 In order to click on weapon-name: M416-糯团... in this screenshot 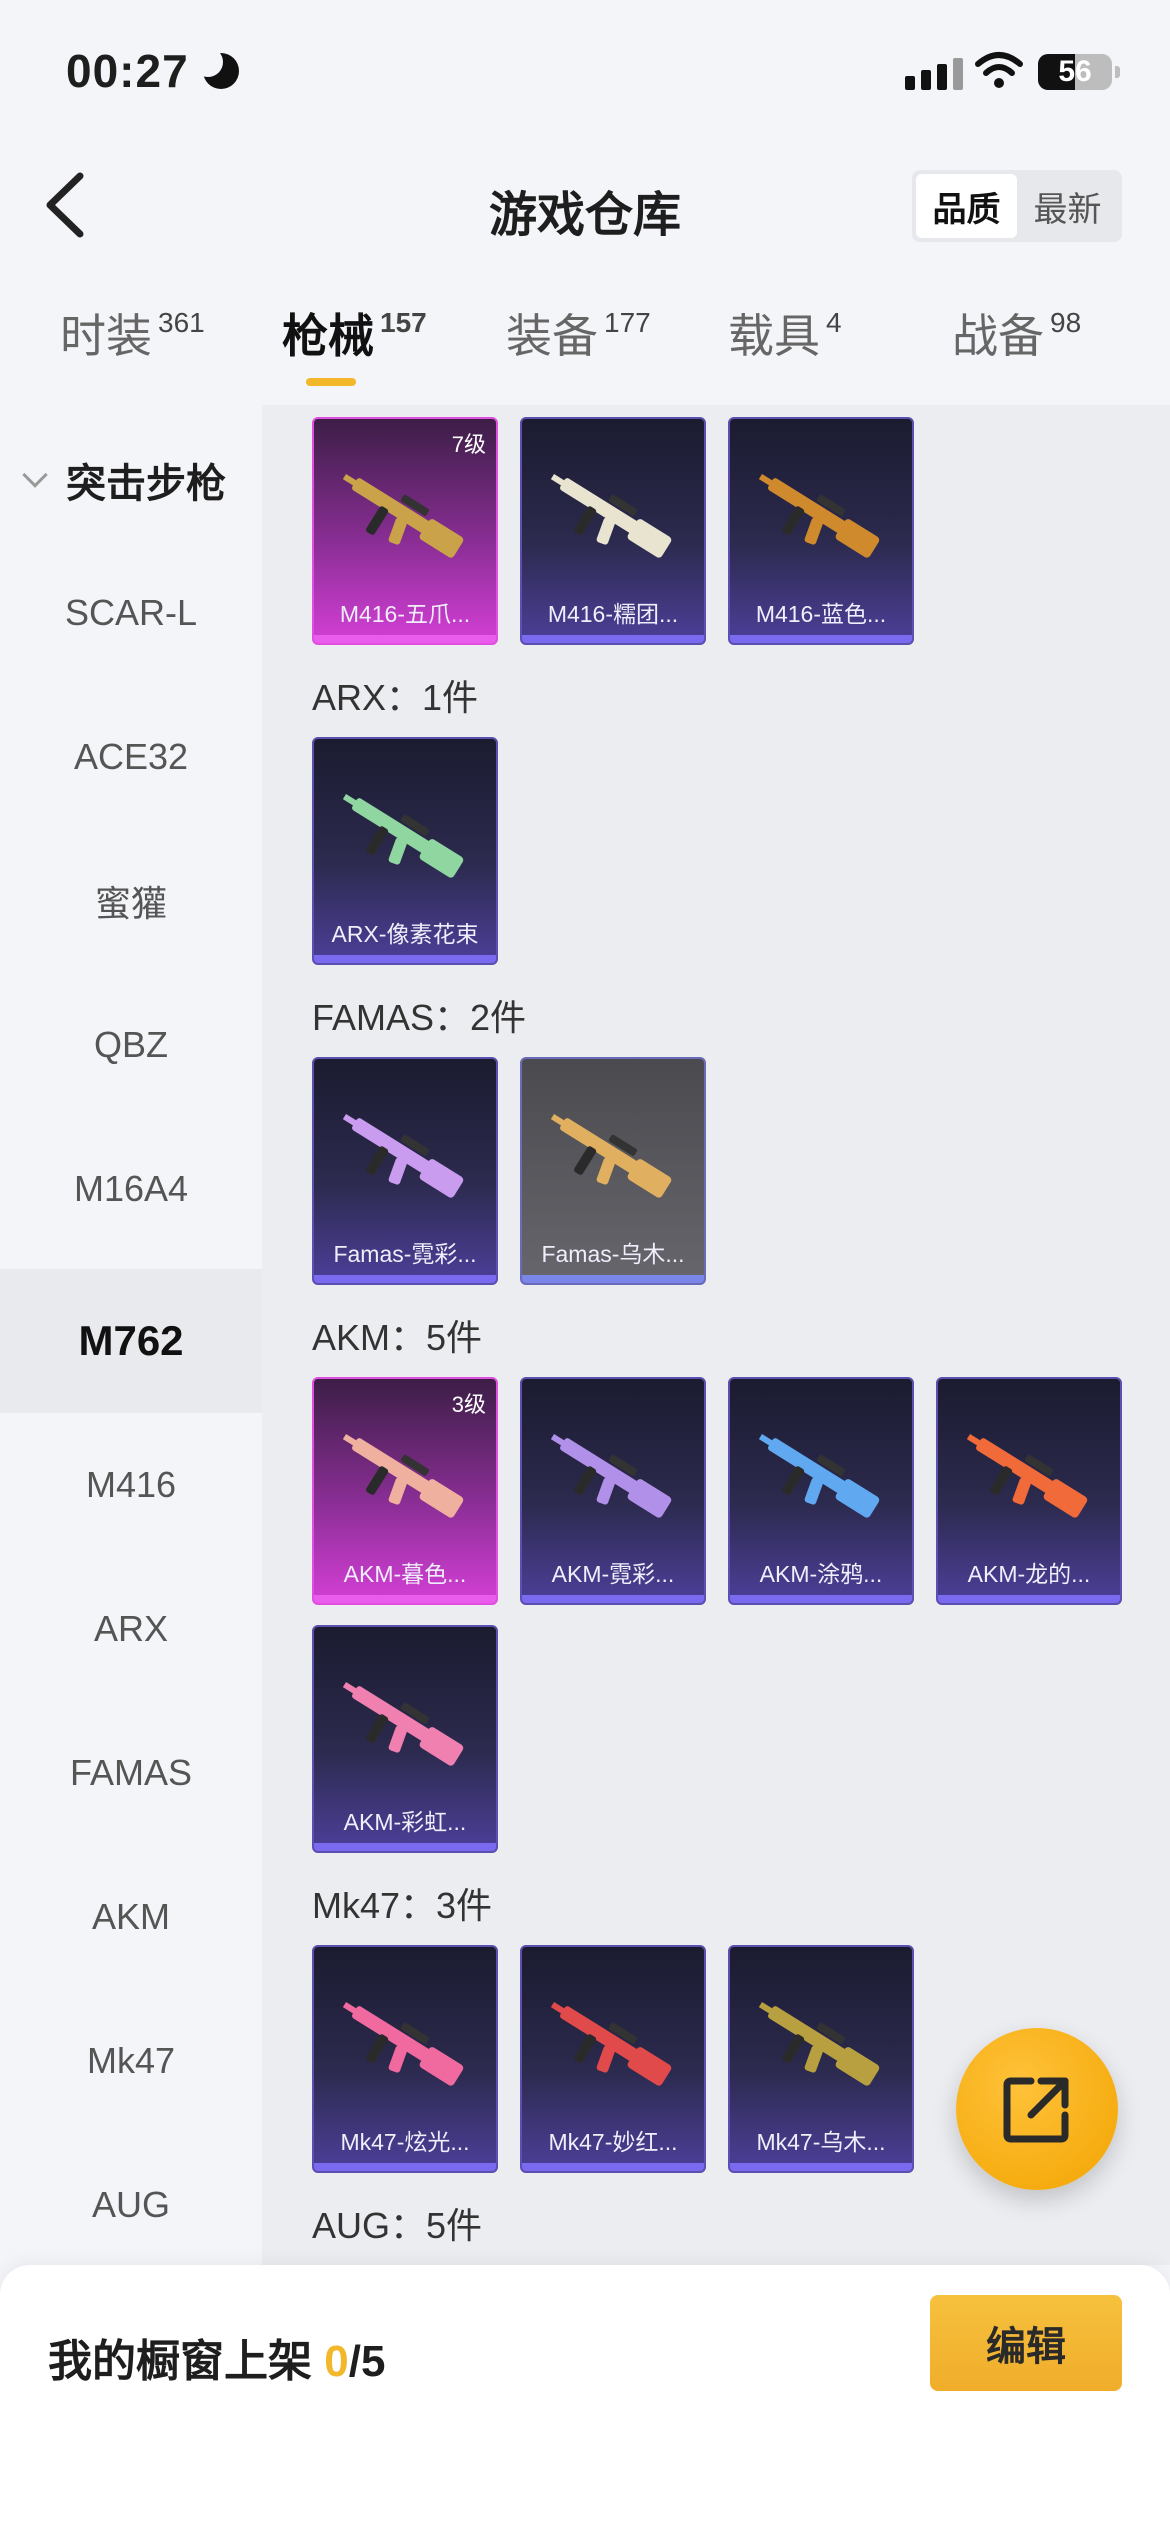, I will do `click(613, 614)`.